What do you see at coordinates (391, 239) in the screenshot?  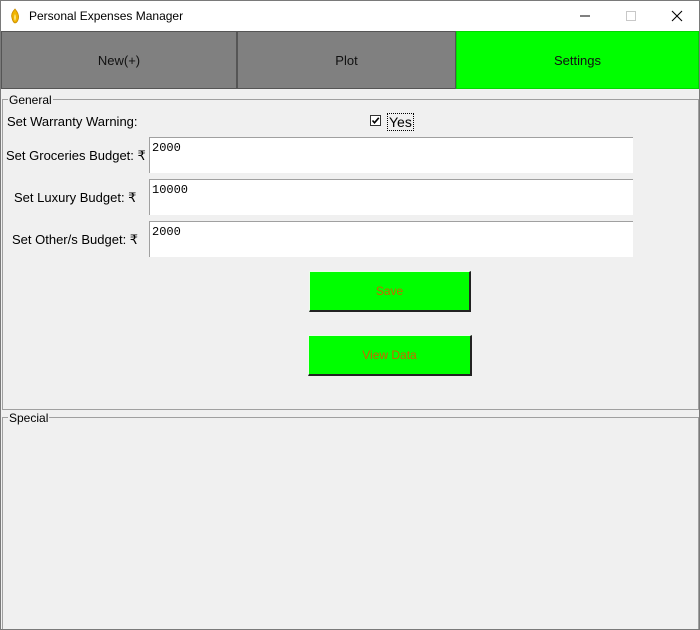 I see `others-budget-field: 2000` at bounding box center [391, 239].